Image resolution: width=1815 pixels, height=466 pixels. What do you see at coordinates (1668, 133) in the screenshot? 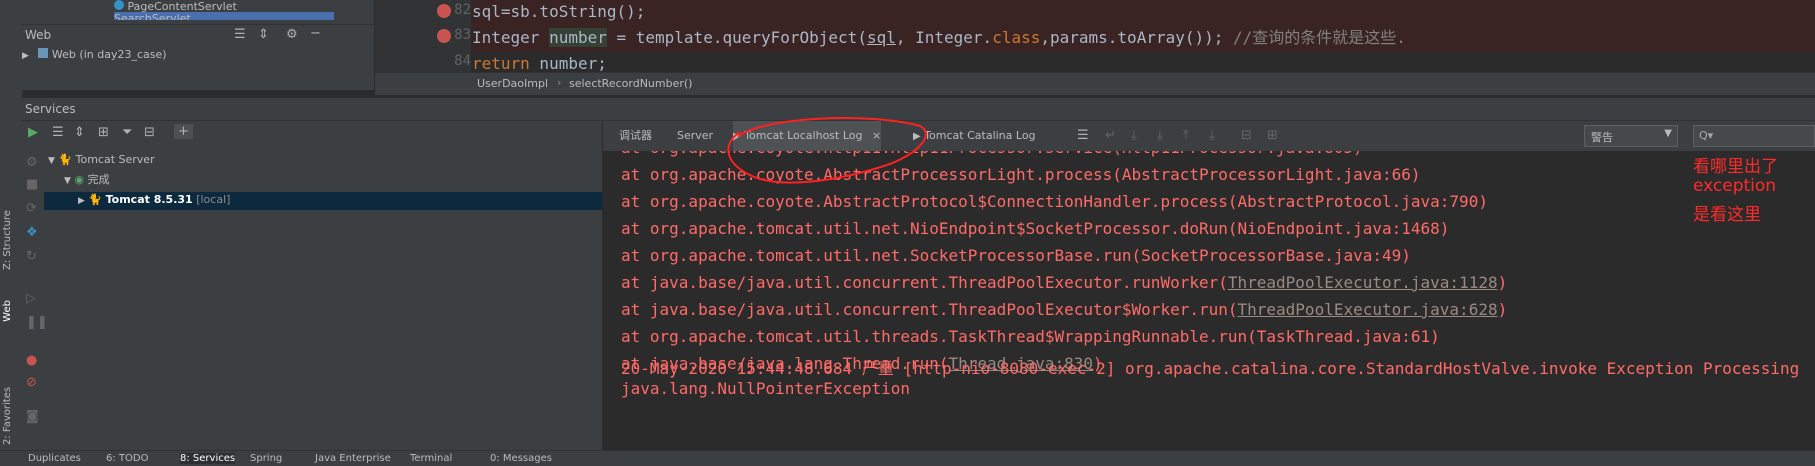
I see `chevron-down-icon: ▼` at bounding box center [1668, 133].